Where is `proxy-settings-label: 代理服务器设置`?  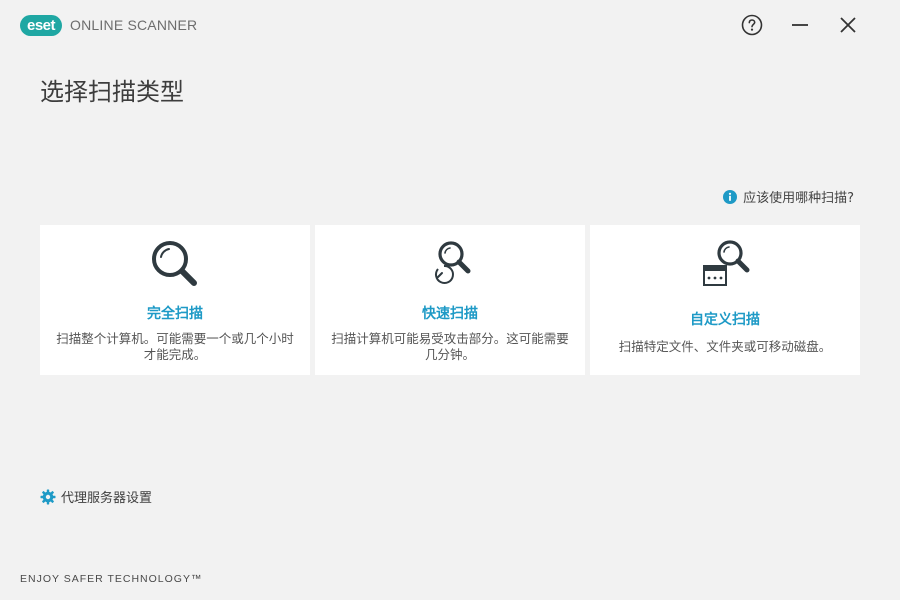 proxy-settings-label: 代理服务器设置 is located at coordinates (107, 498).